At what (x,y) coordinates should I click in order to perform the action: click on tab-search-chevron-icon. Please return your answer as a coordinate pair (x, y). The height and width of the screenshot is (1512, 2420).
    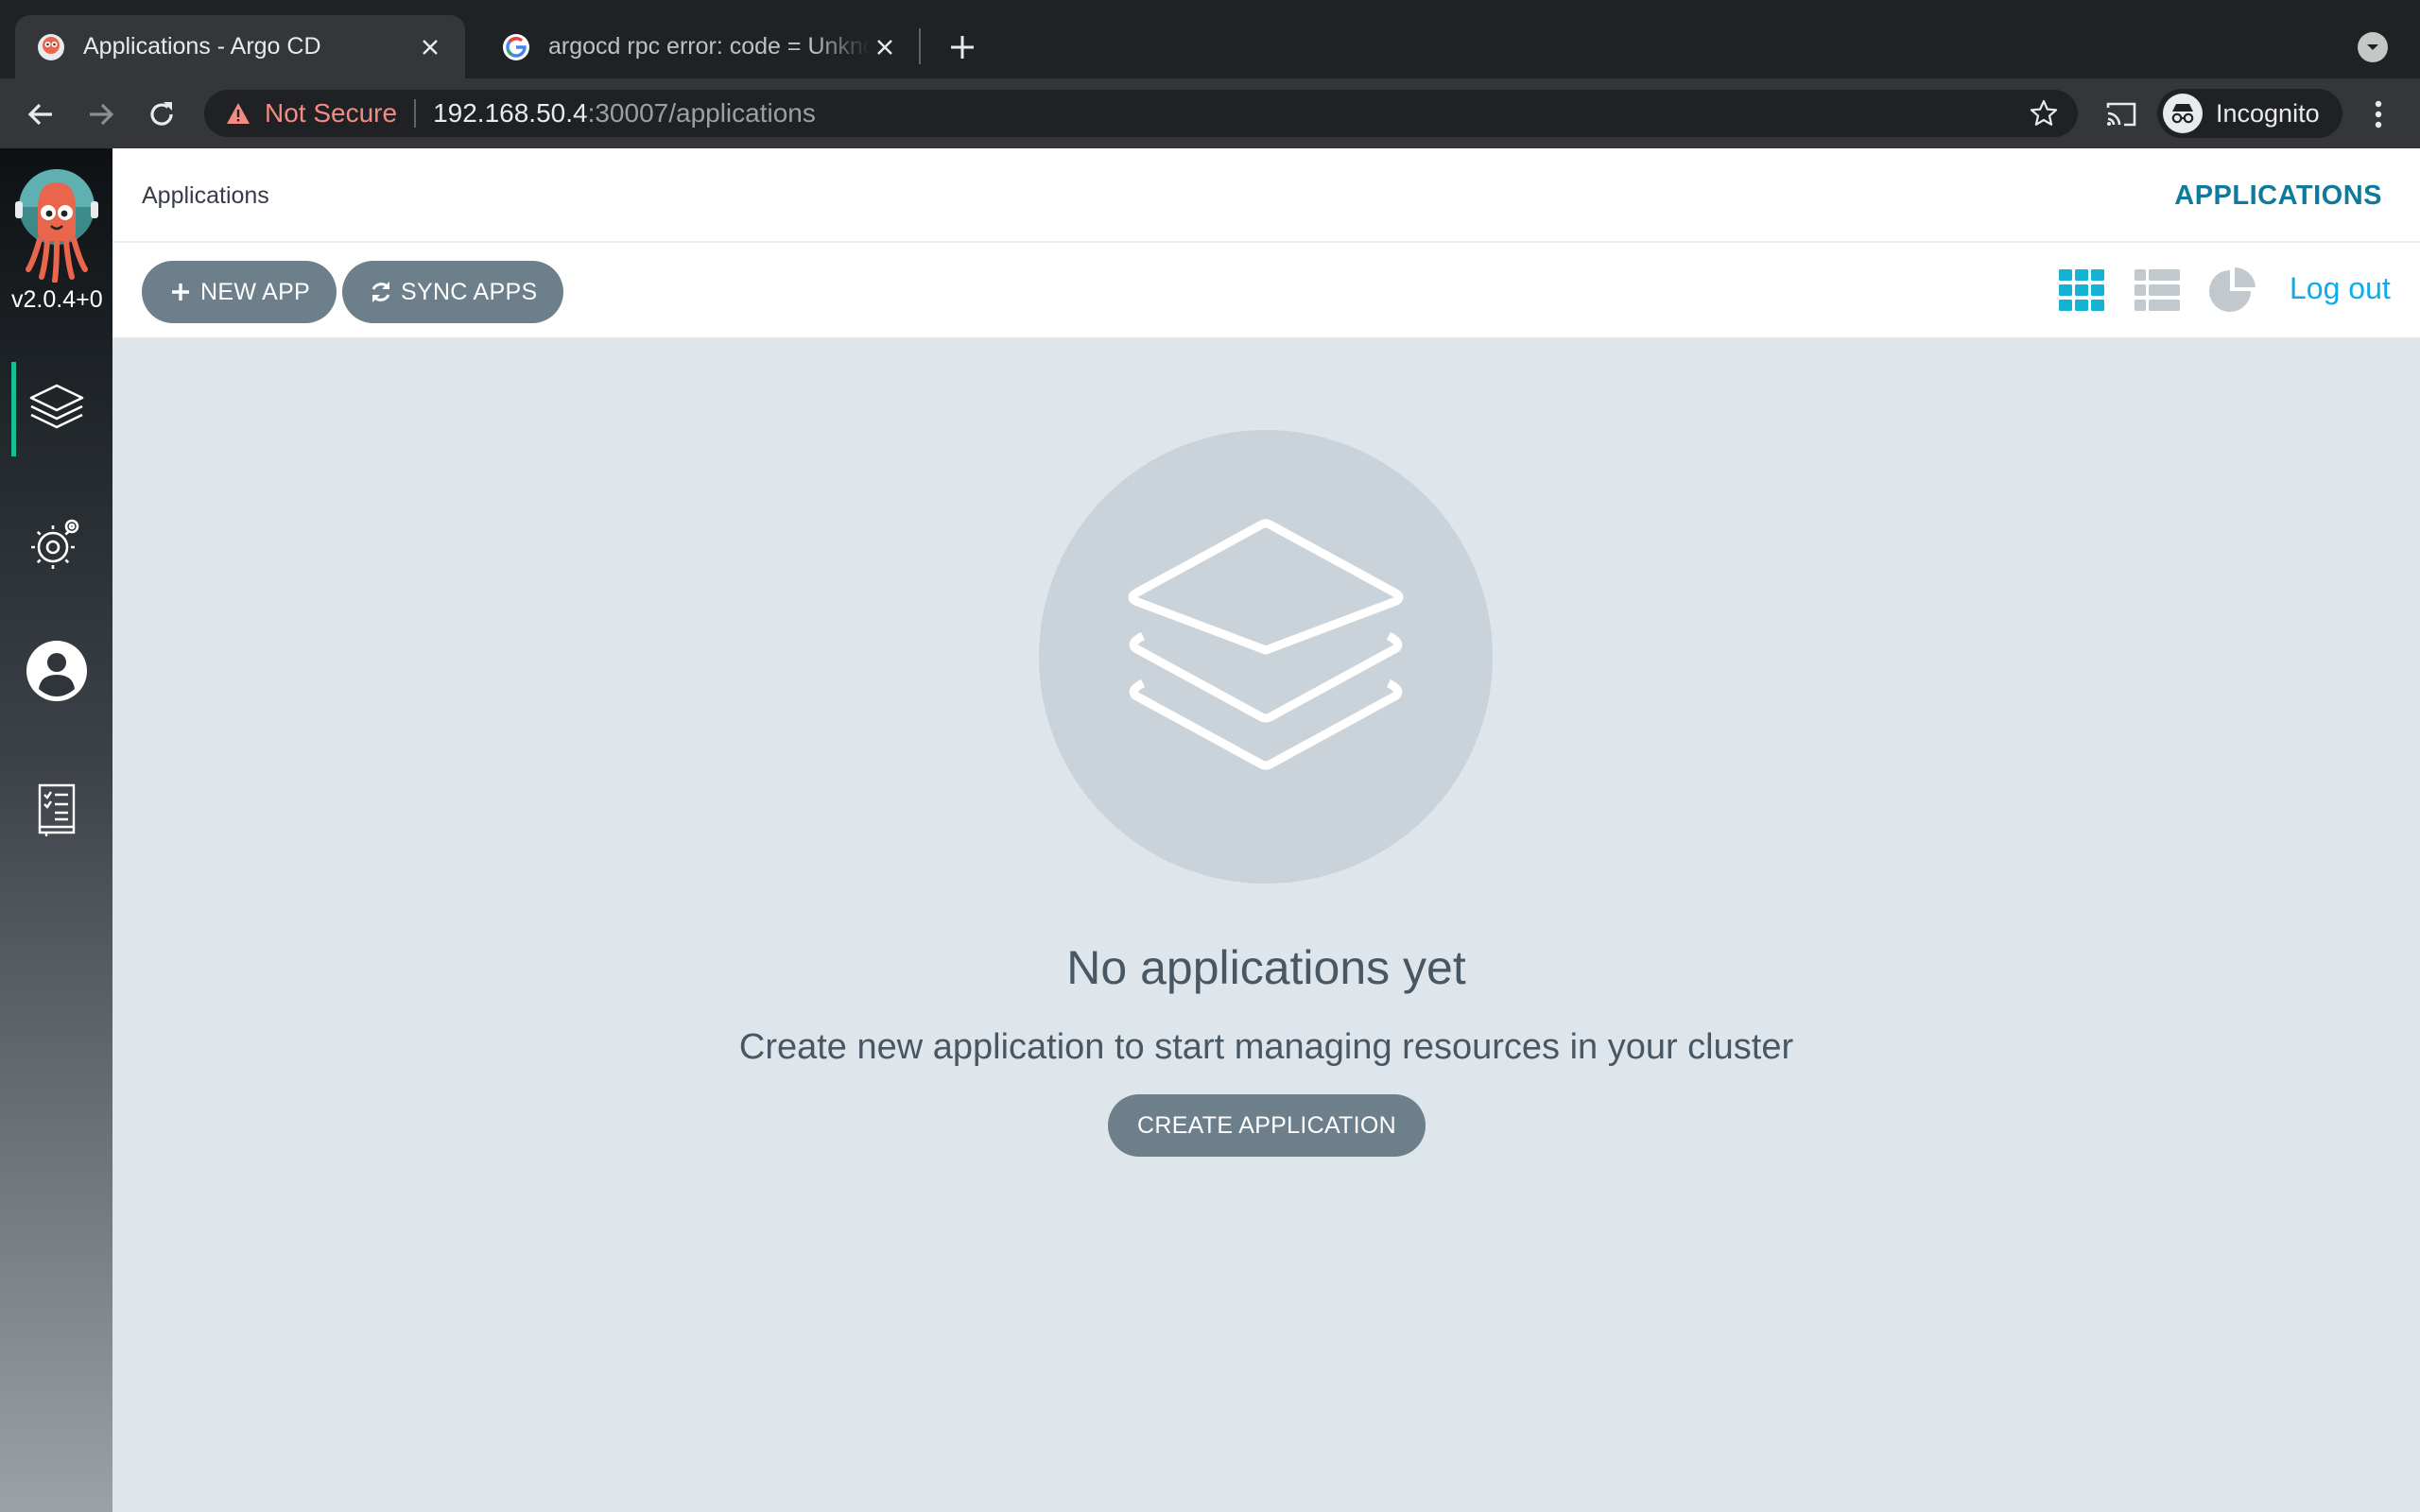
    Looking at the image, I should click on (2373, 47).